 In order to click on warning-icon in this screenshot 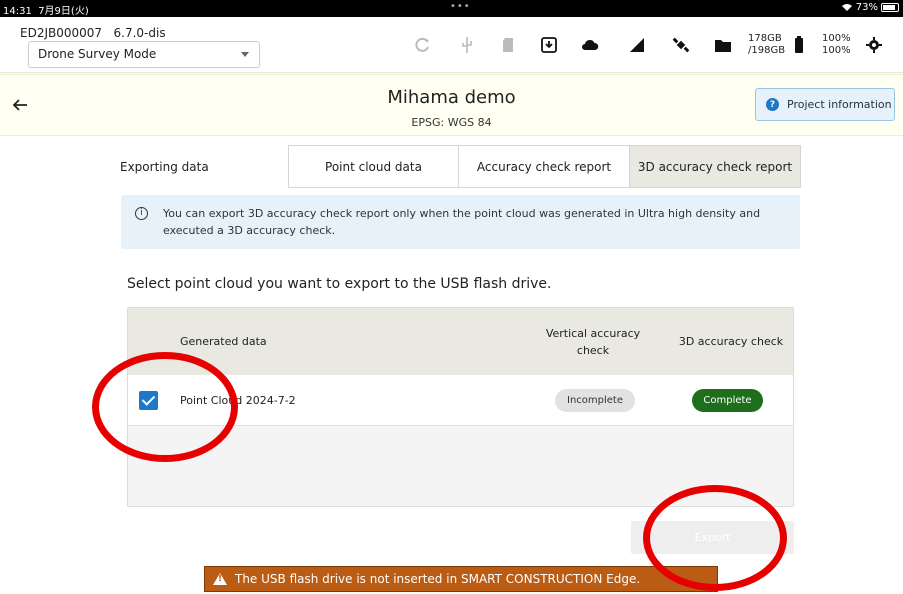, I will do `click(220, 579)`.